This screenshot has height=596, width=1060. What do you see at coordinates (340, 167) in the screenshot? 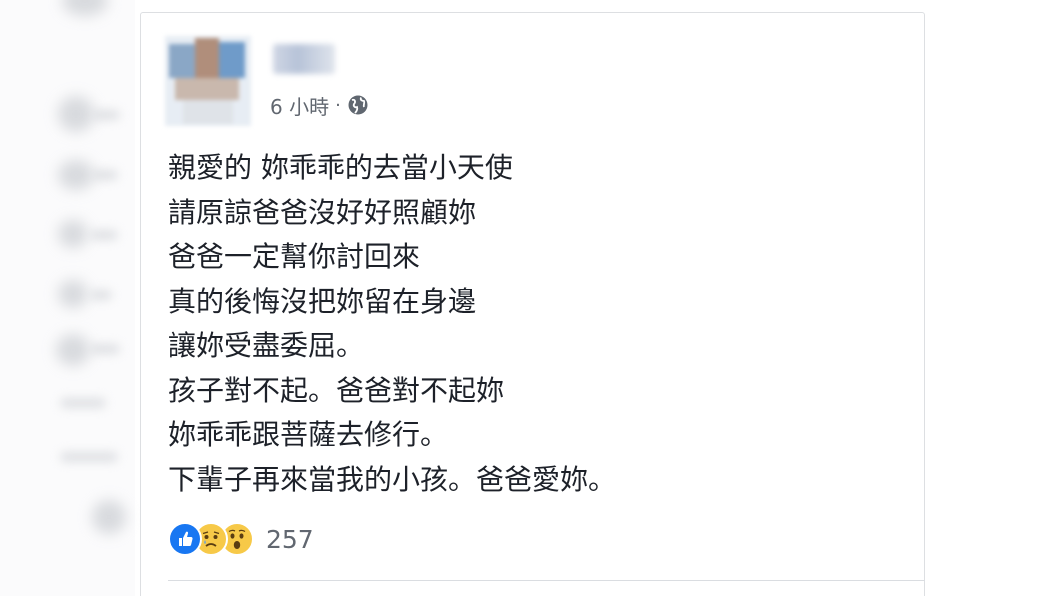
I see `post-text-line: 親愛的 妳乖乖的去當小天使` at bounding box center [340, 167].